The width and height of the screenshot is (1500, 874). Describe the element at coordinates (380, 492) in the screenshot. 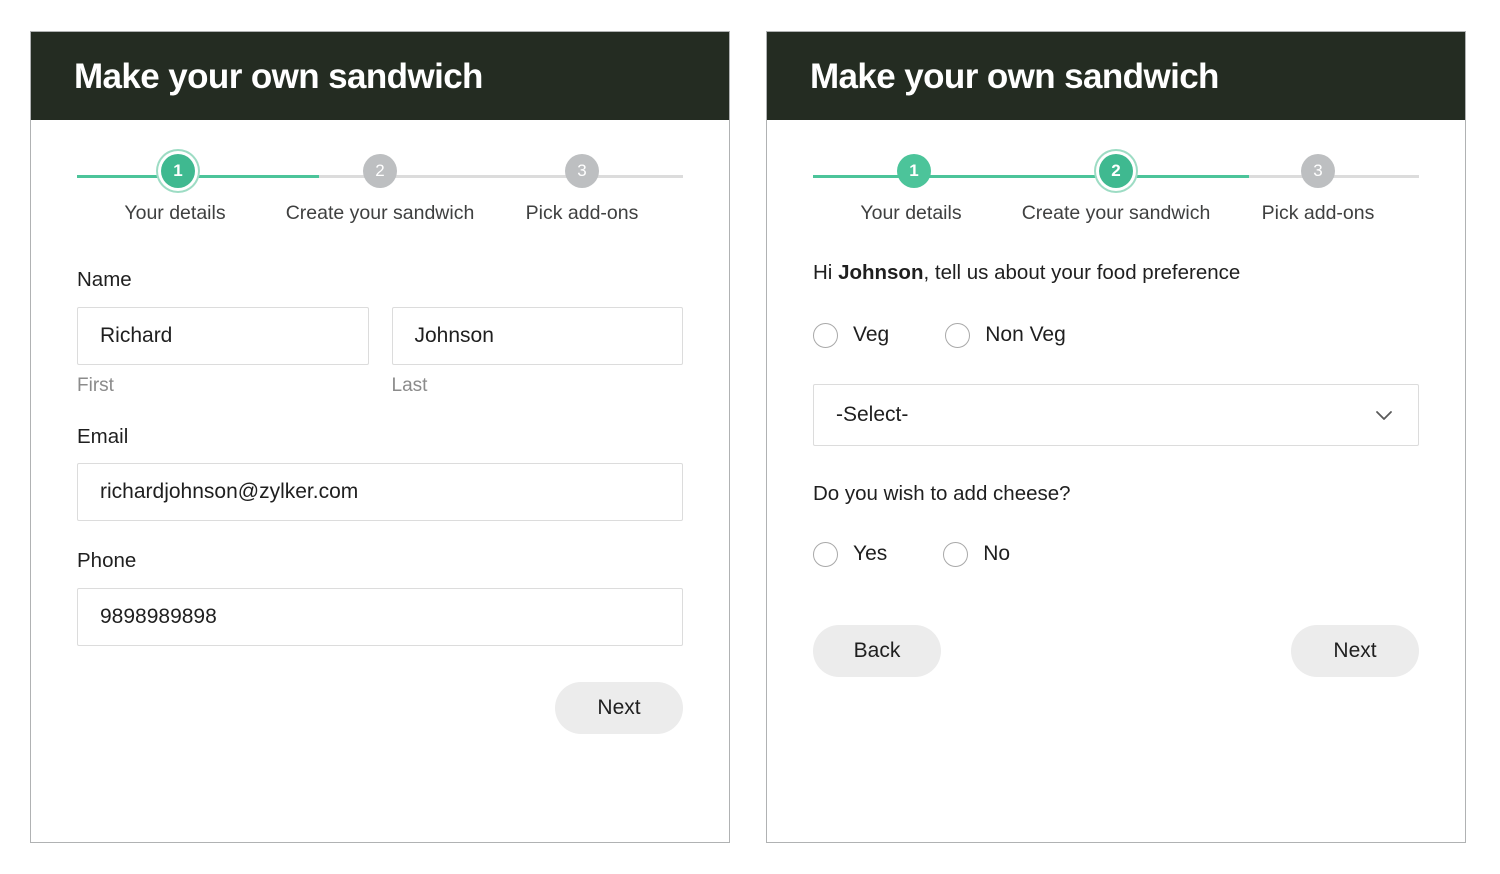

I see `email-input: richardjohnson@zylker.com` at that location.